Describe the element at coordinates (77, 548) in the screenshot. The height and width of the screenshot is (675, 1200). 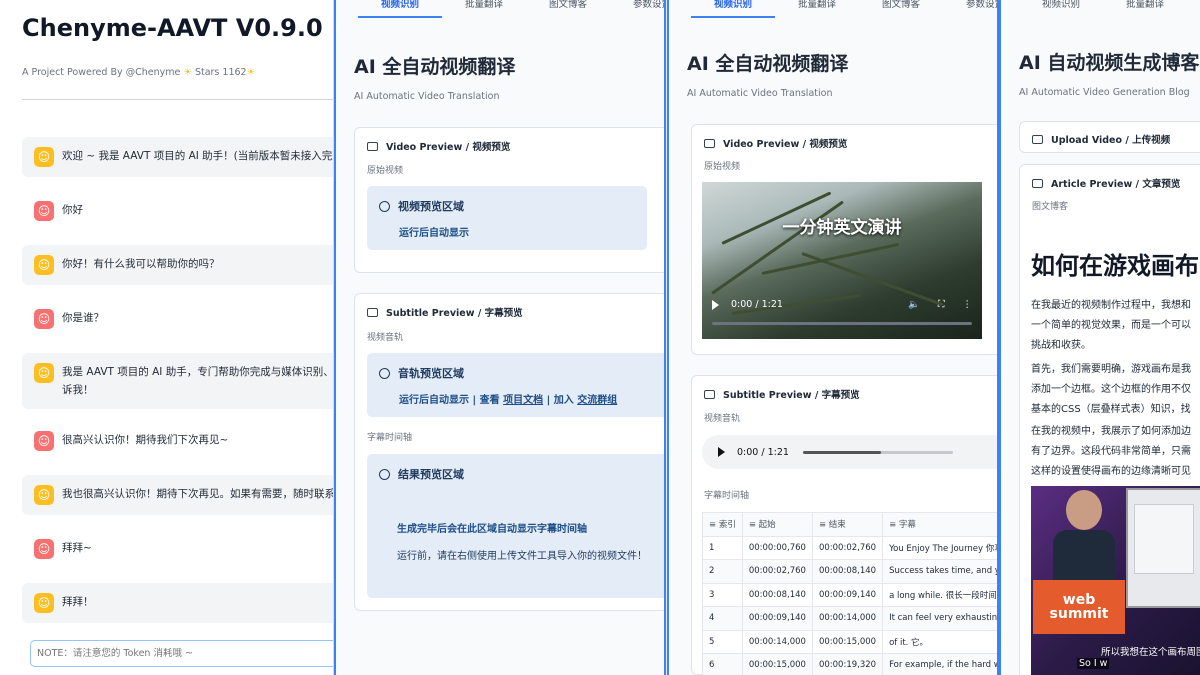
I see `message-text: 拜拜~` at that location.